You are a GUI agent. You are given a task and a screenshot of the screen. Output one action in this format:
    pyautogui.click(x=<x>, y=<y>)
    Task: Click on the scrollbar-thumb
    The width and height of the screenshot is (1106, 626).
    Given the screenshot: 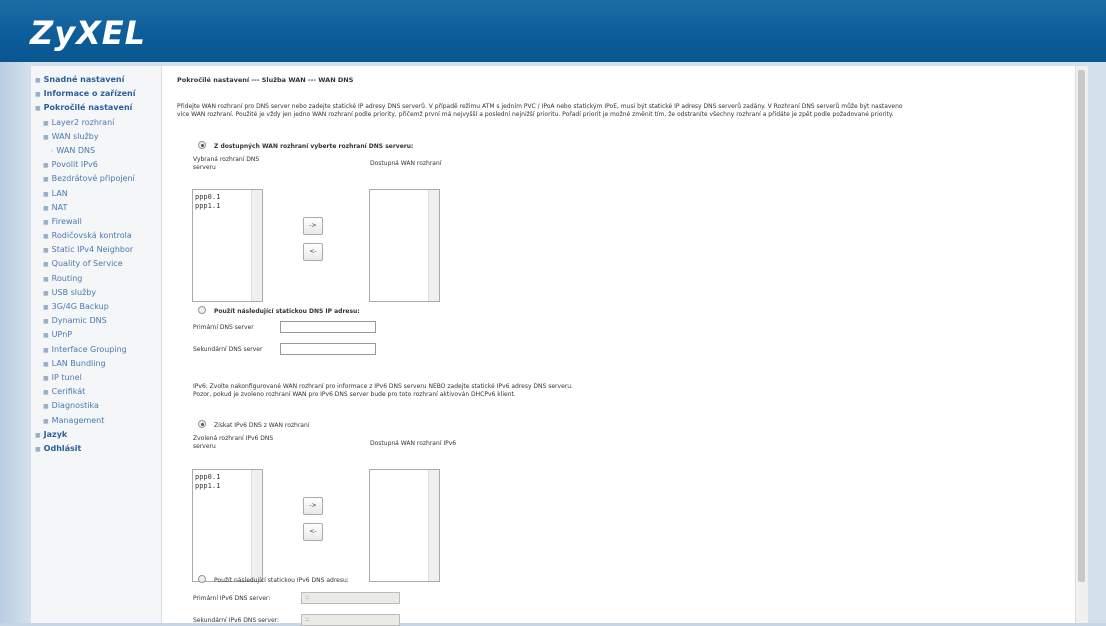 What is the action you would take?
    pyautogui.click(x=1081, y=326)
    